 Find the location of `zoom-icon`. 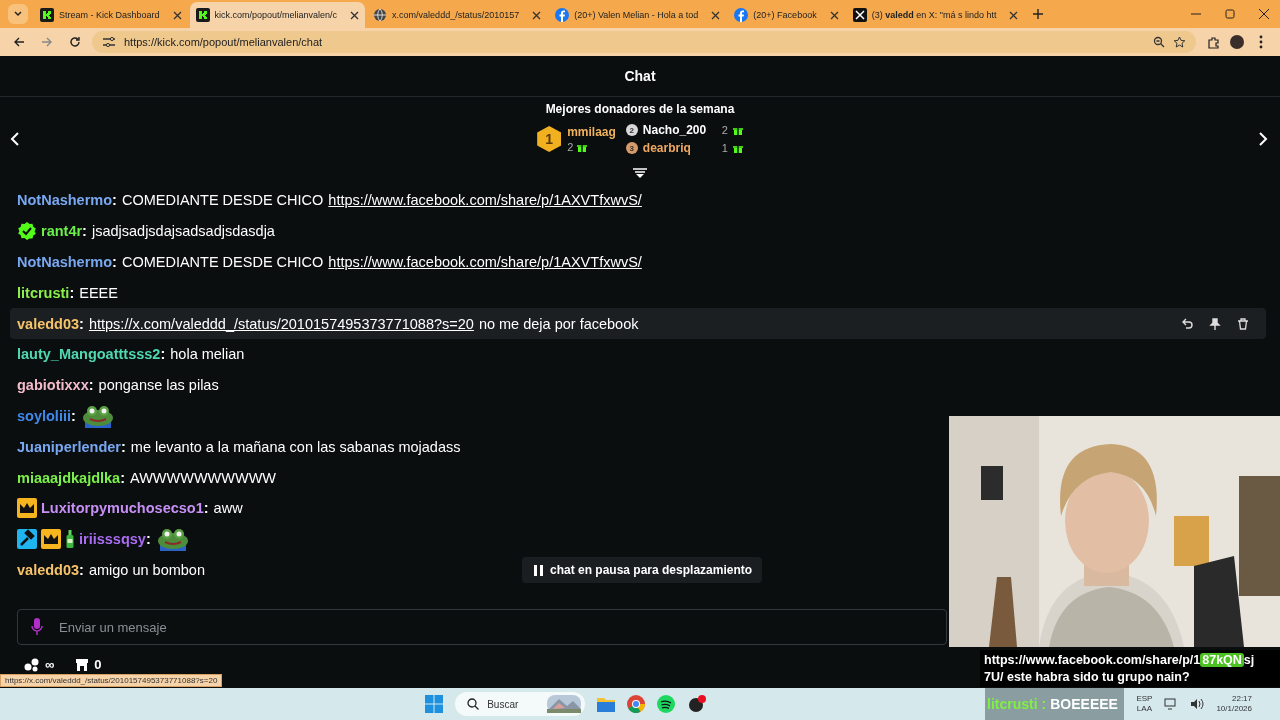

zoom-icon is located at coordinates (1159, 42).